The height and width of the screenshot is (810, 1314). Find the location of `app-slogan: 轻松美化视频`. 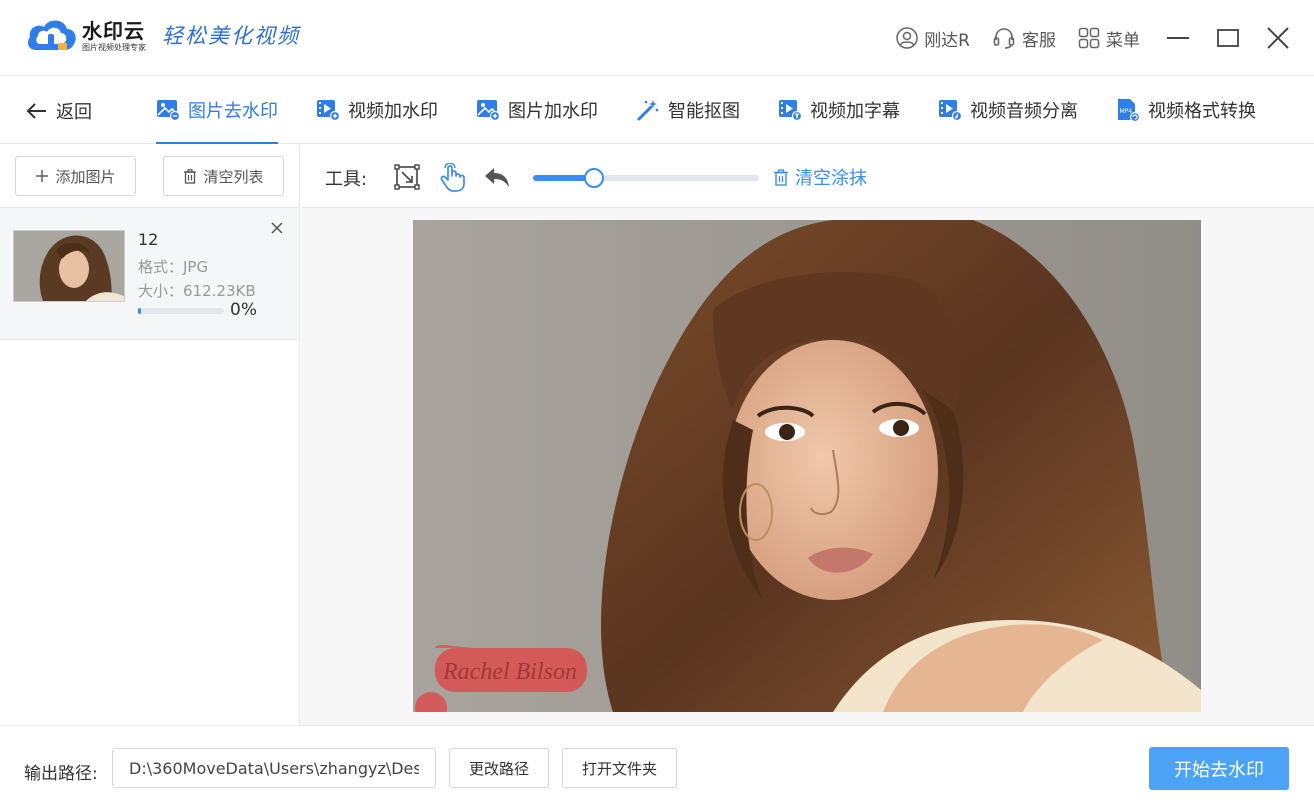

app-slogan: 轻松美化视频 is located at coordinates (231, 36).